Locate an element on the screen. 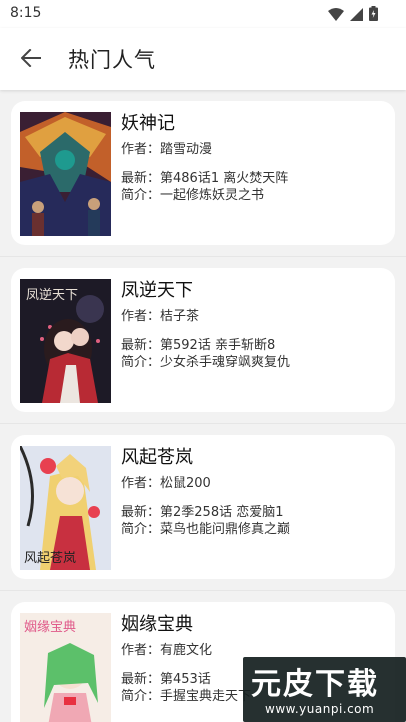 The width and height of the screenshot is (406, 722). status-bar: 8:15 is located at coordinates (203, 14).